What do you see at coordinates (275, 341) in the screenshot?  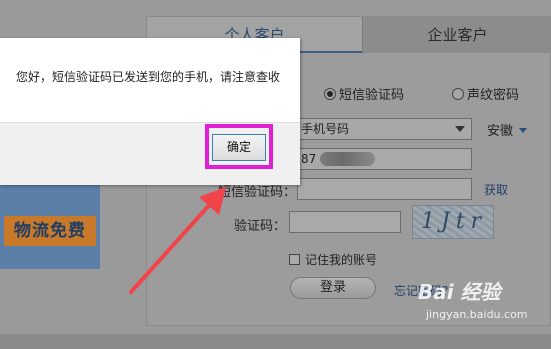 I see `footer-strip` at bounding box center [275, 341].